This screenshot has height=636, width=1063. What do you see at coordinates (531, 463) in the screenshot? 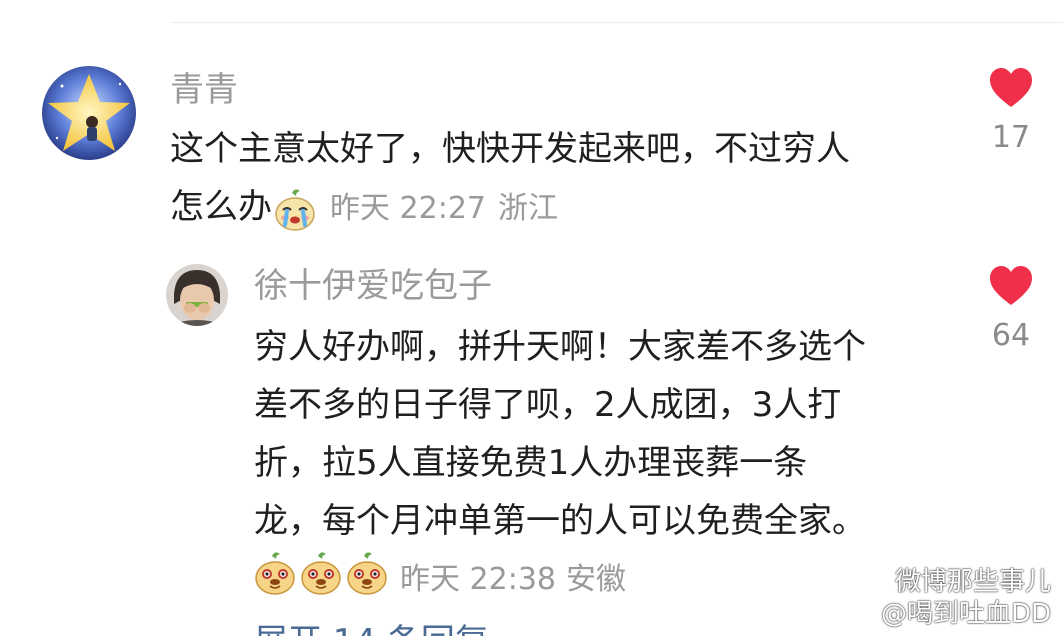
I see `reply-text-line: 折，拉5人直接免费1人办理丧葬一条` at bounding box center [531, 463].